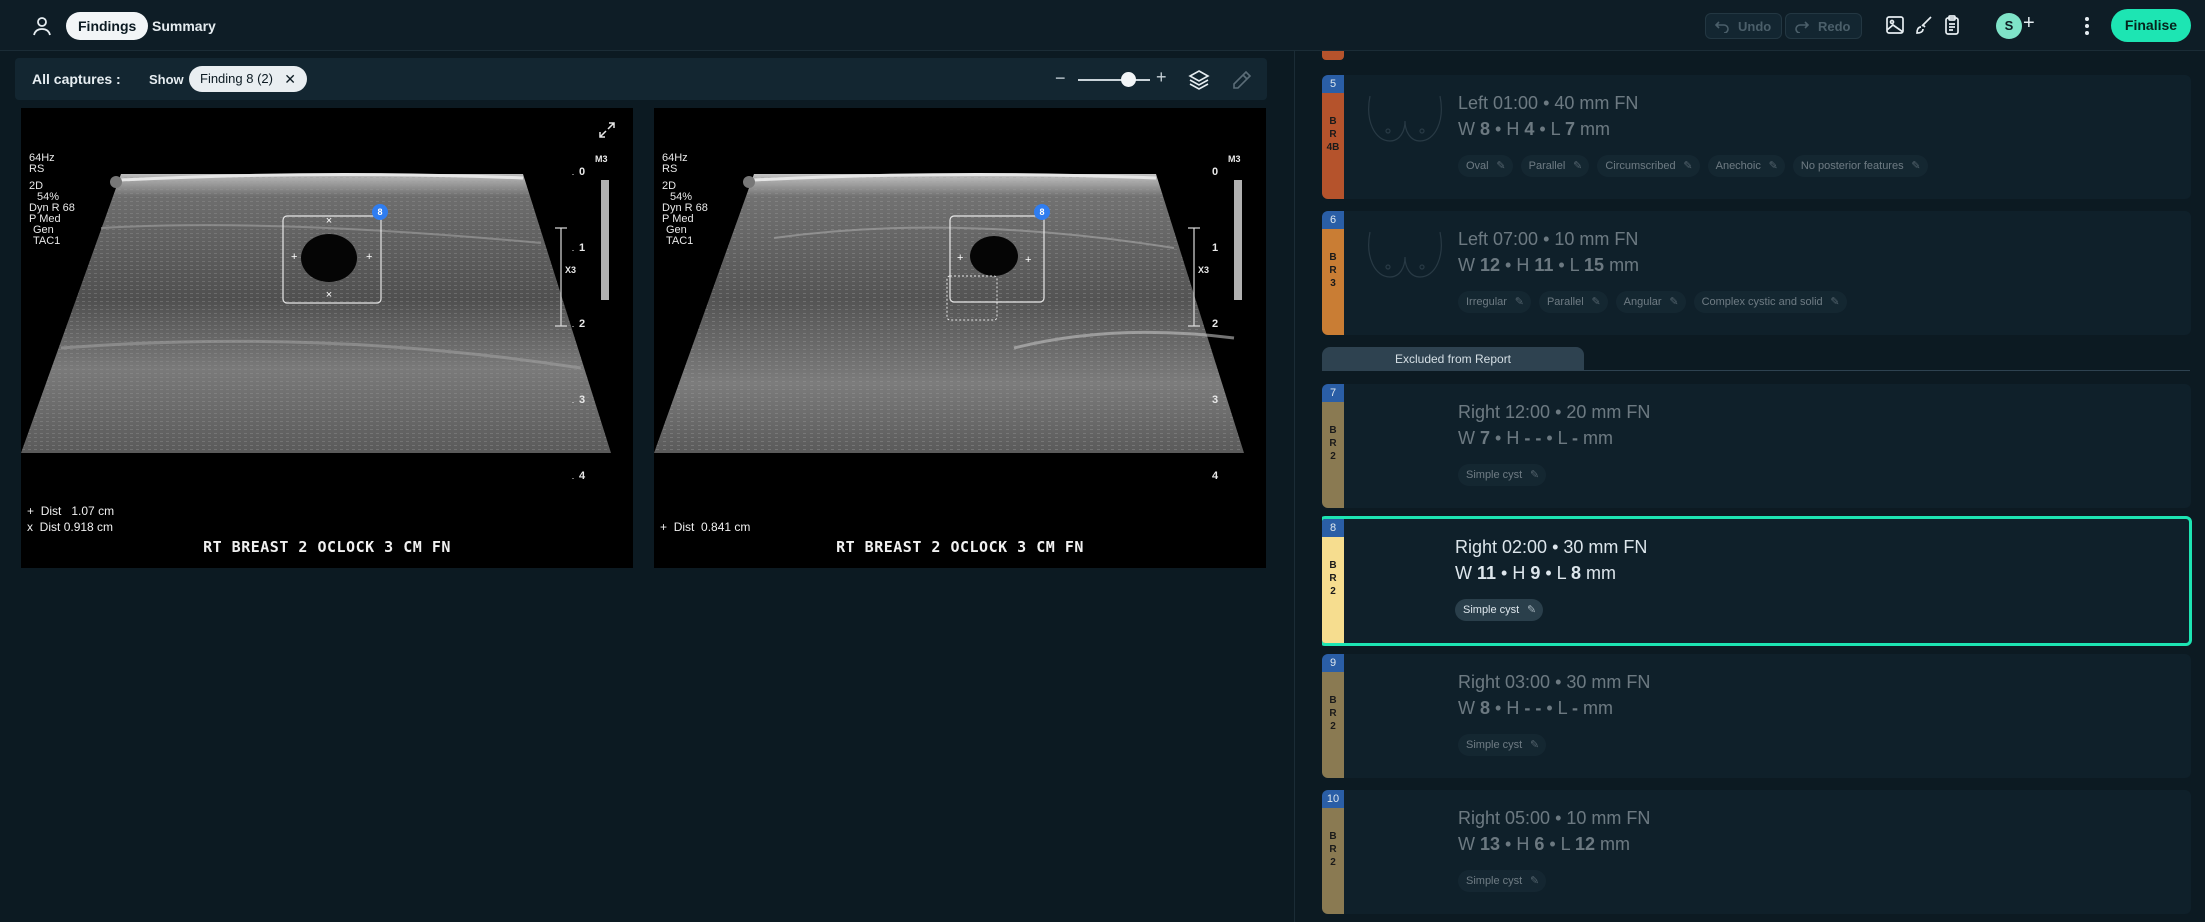 This screenshot has height=922, width=2205. I want to click on birads-stripe: BR3, so click(1333, 282).